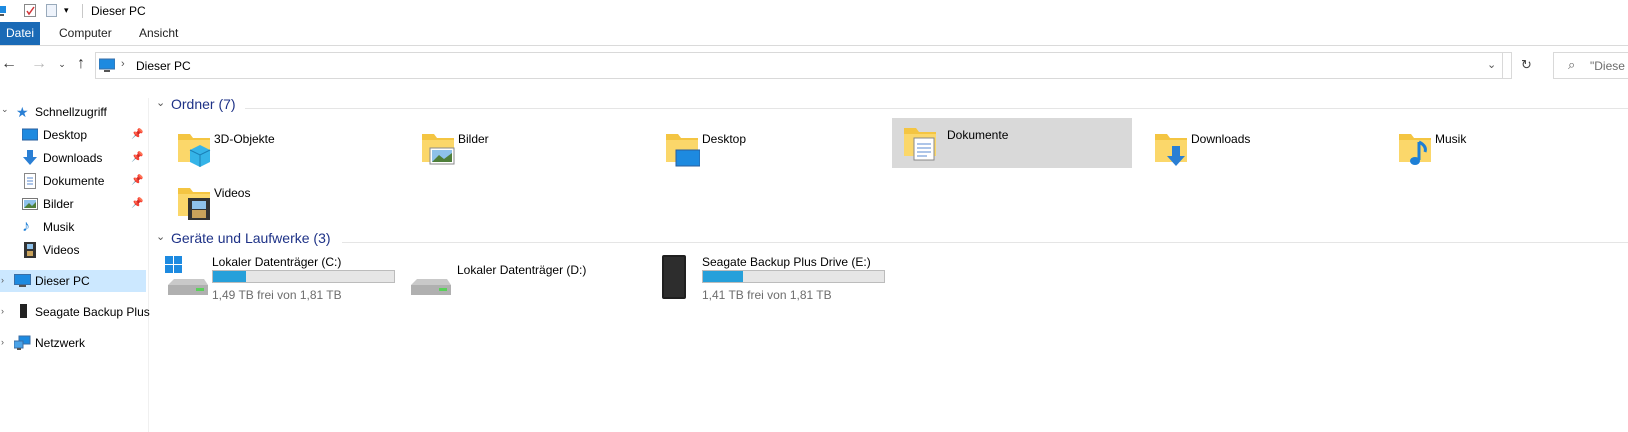  I want to click on search-input: ⌕ "Diese, so click(1590, 65).